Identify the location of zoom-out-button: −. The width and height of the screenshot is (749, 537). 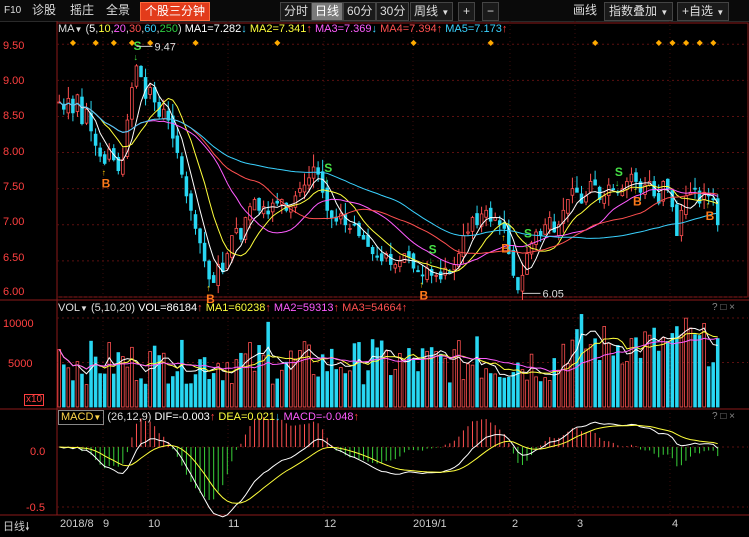
(491, 11).